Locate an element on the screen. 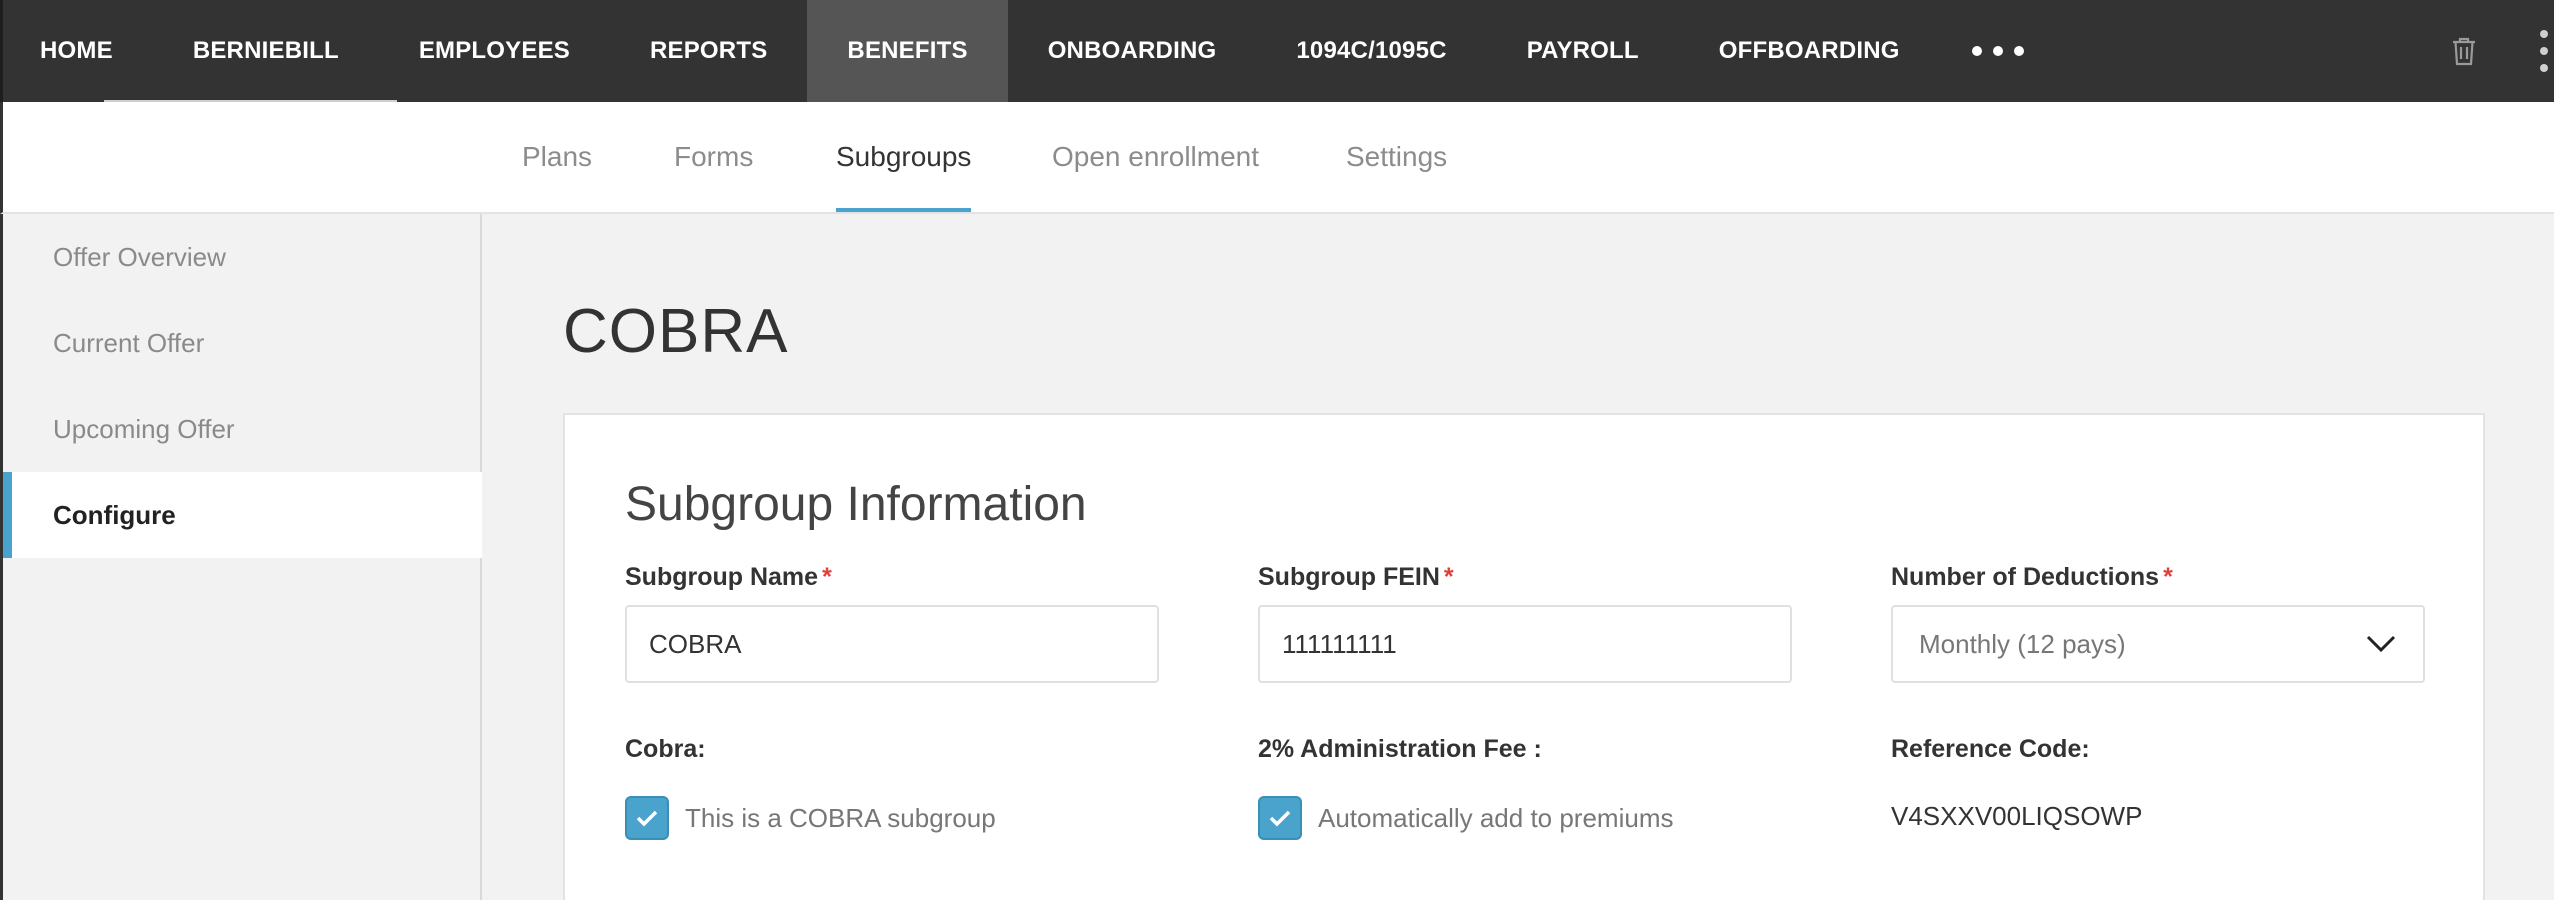 Image resolution: width=2554 pixels, height=900 pixels. reference-code-label: Reference Code: is located at coordinates (1990, 749).